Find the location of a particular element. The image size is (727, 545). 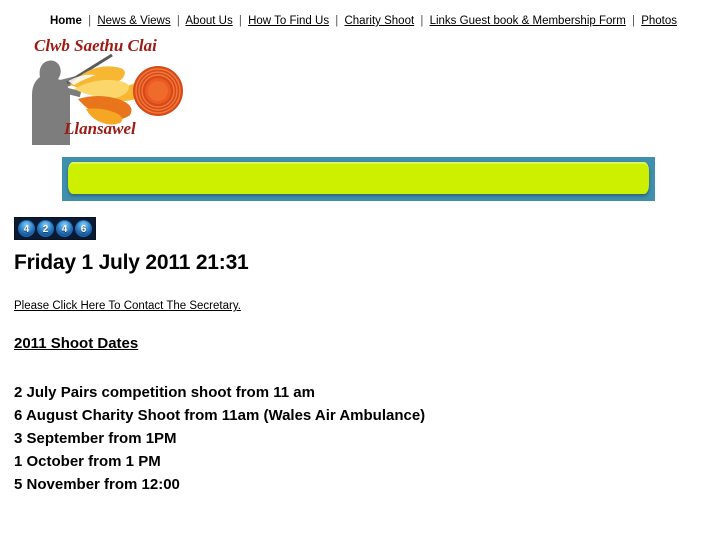

club-logo: Clwb Saethu Clai Llansawel is located at coordinates (102, 92).